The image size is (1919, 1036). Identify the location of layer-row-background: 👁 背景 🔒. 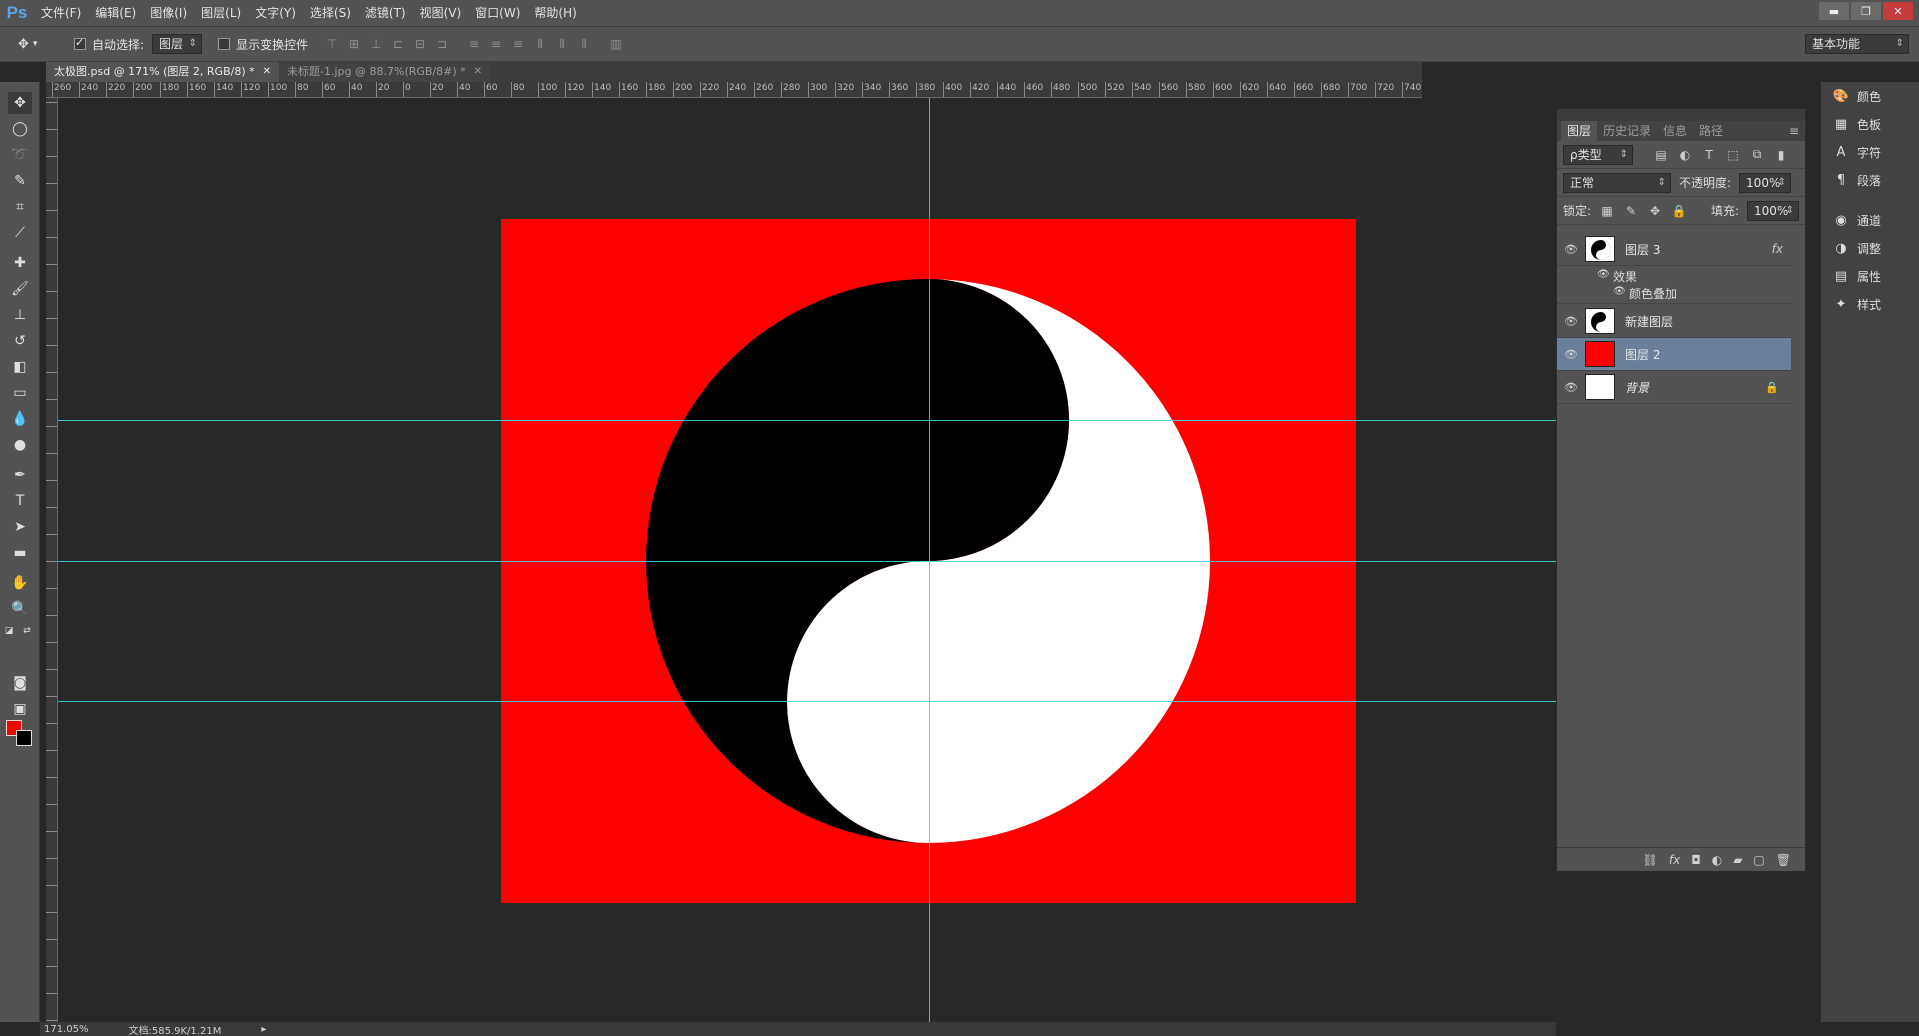
(1674, 387).